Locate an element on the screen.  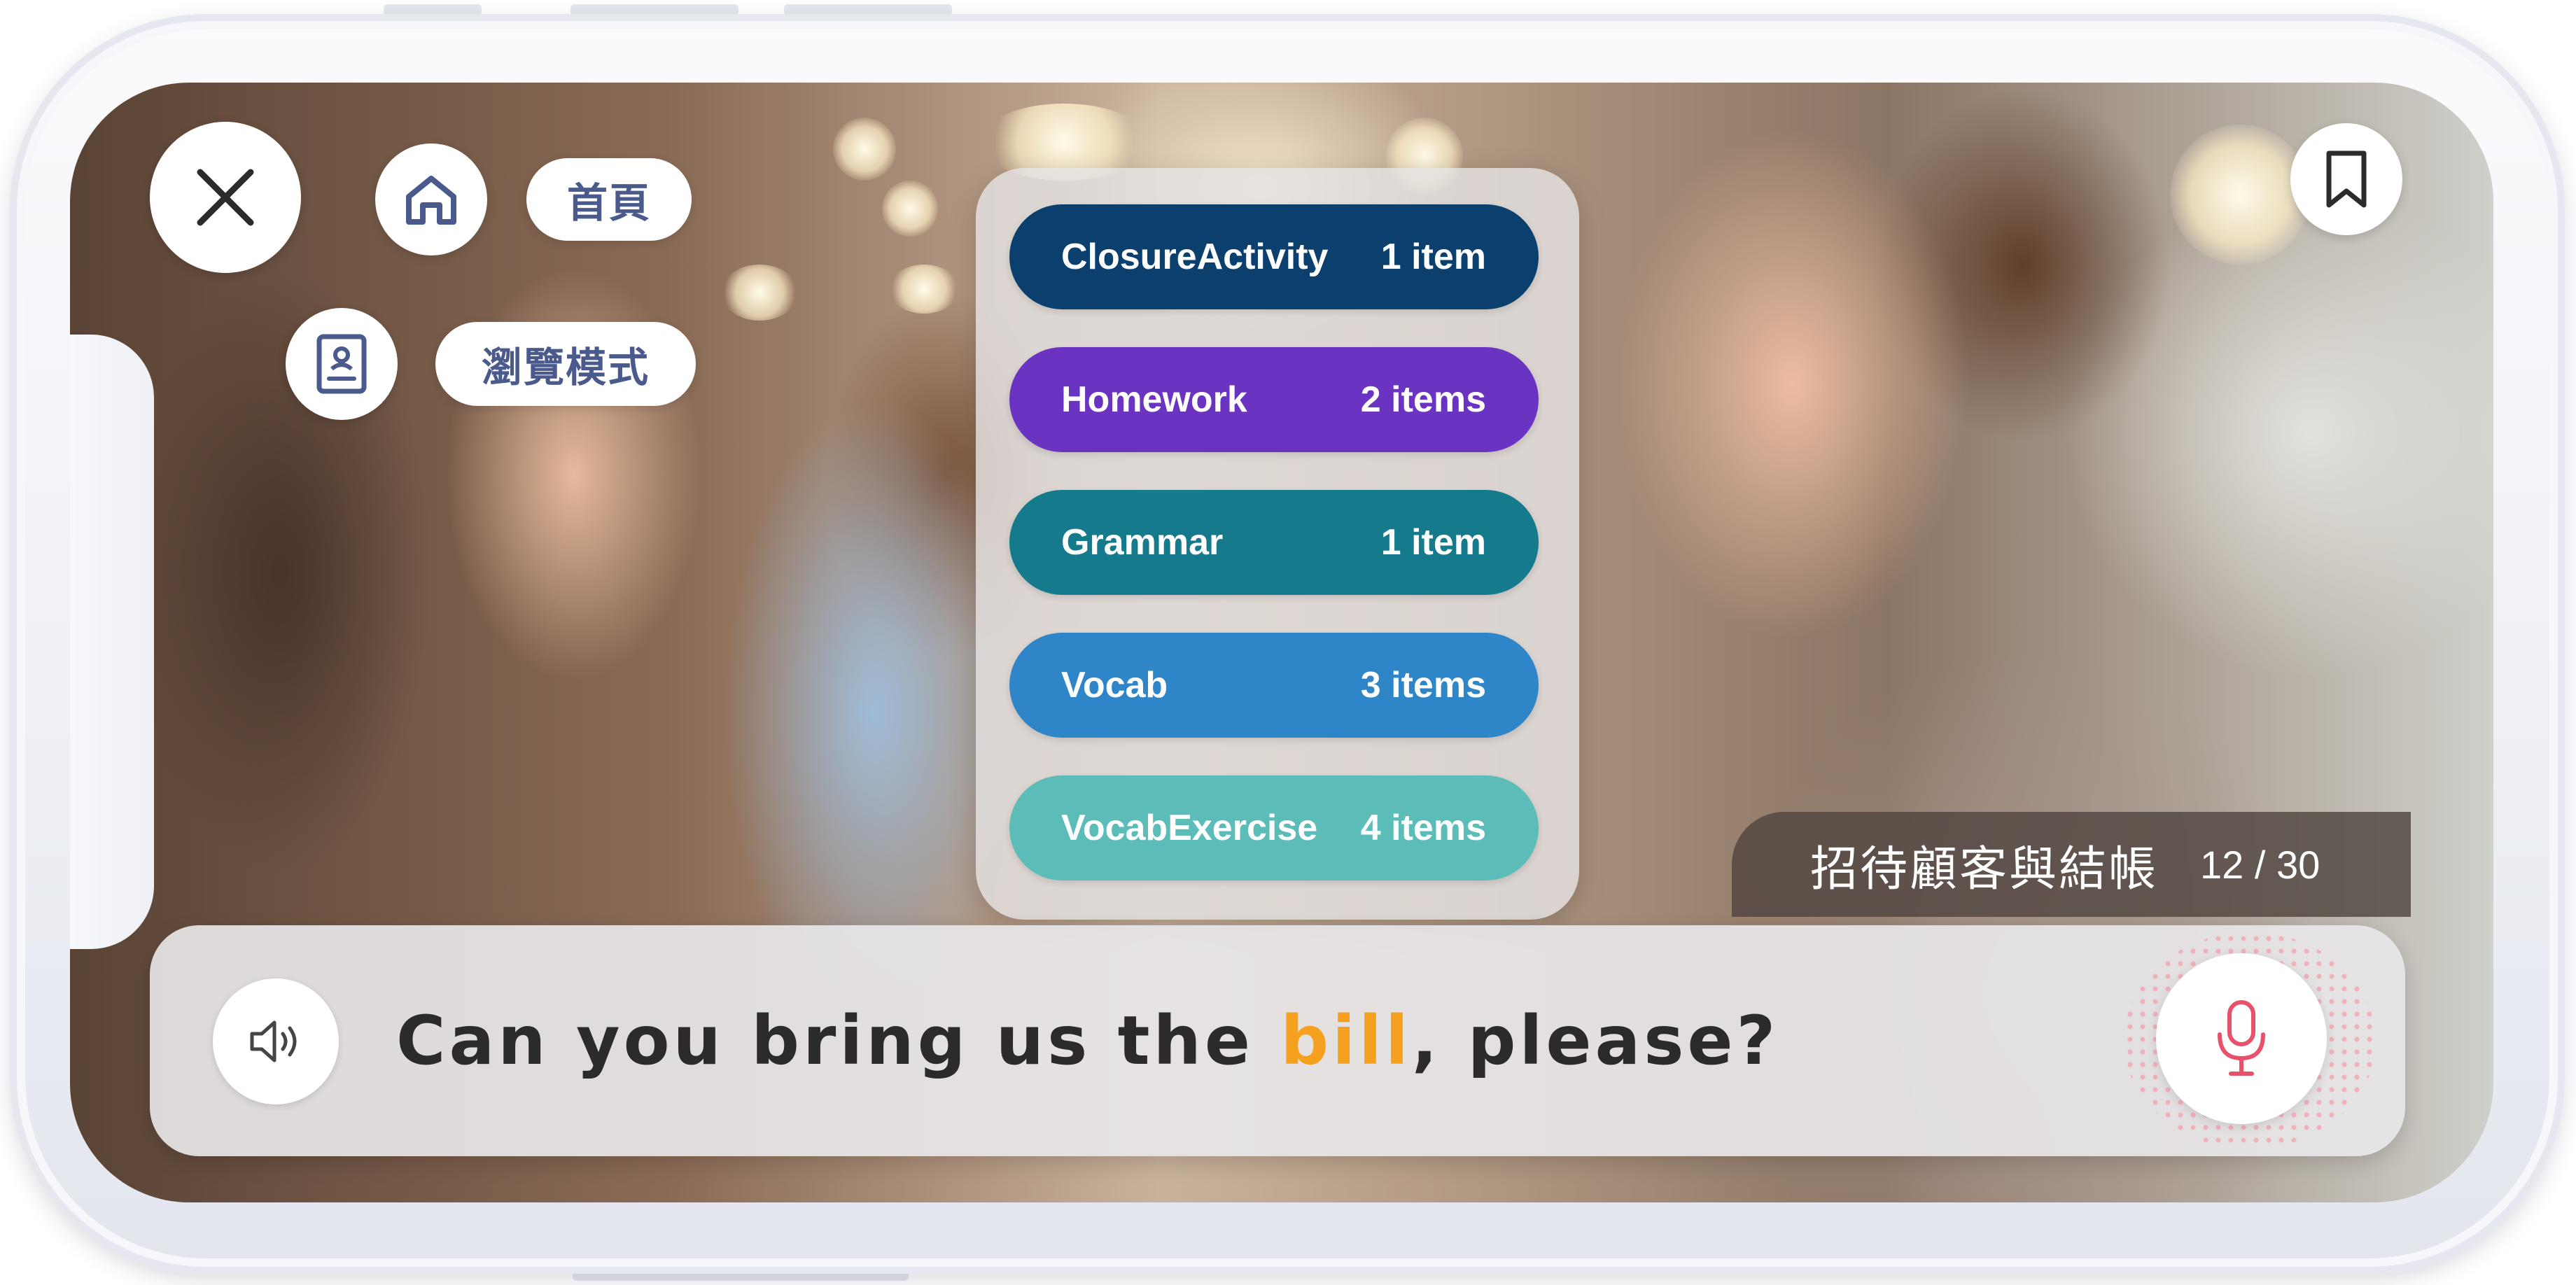
browse-mode-label: 瀏覽模式 is located at coordinates (565, 367).